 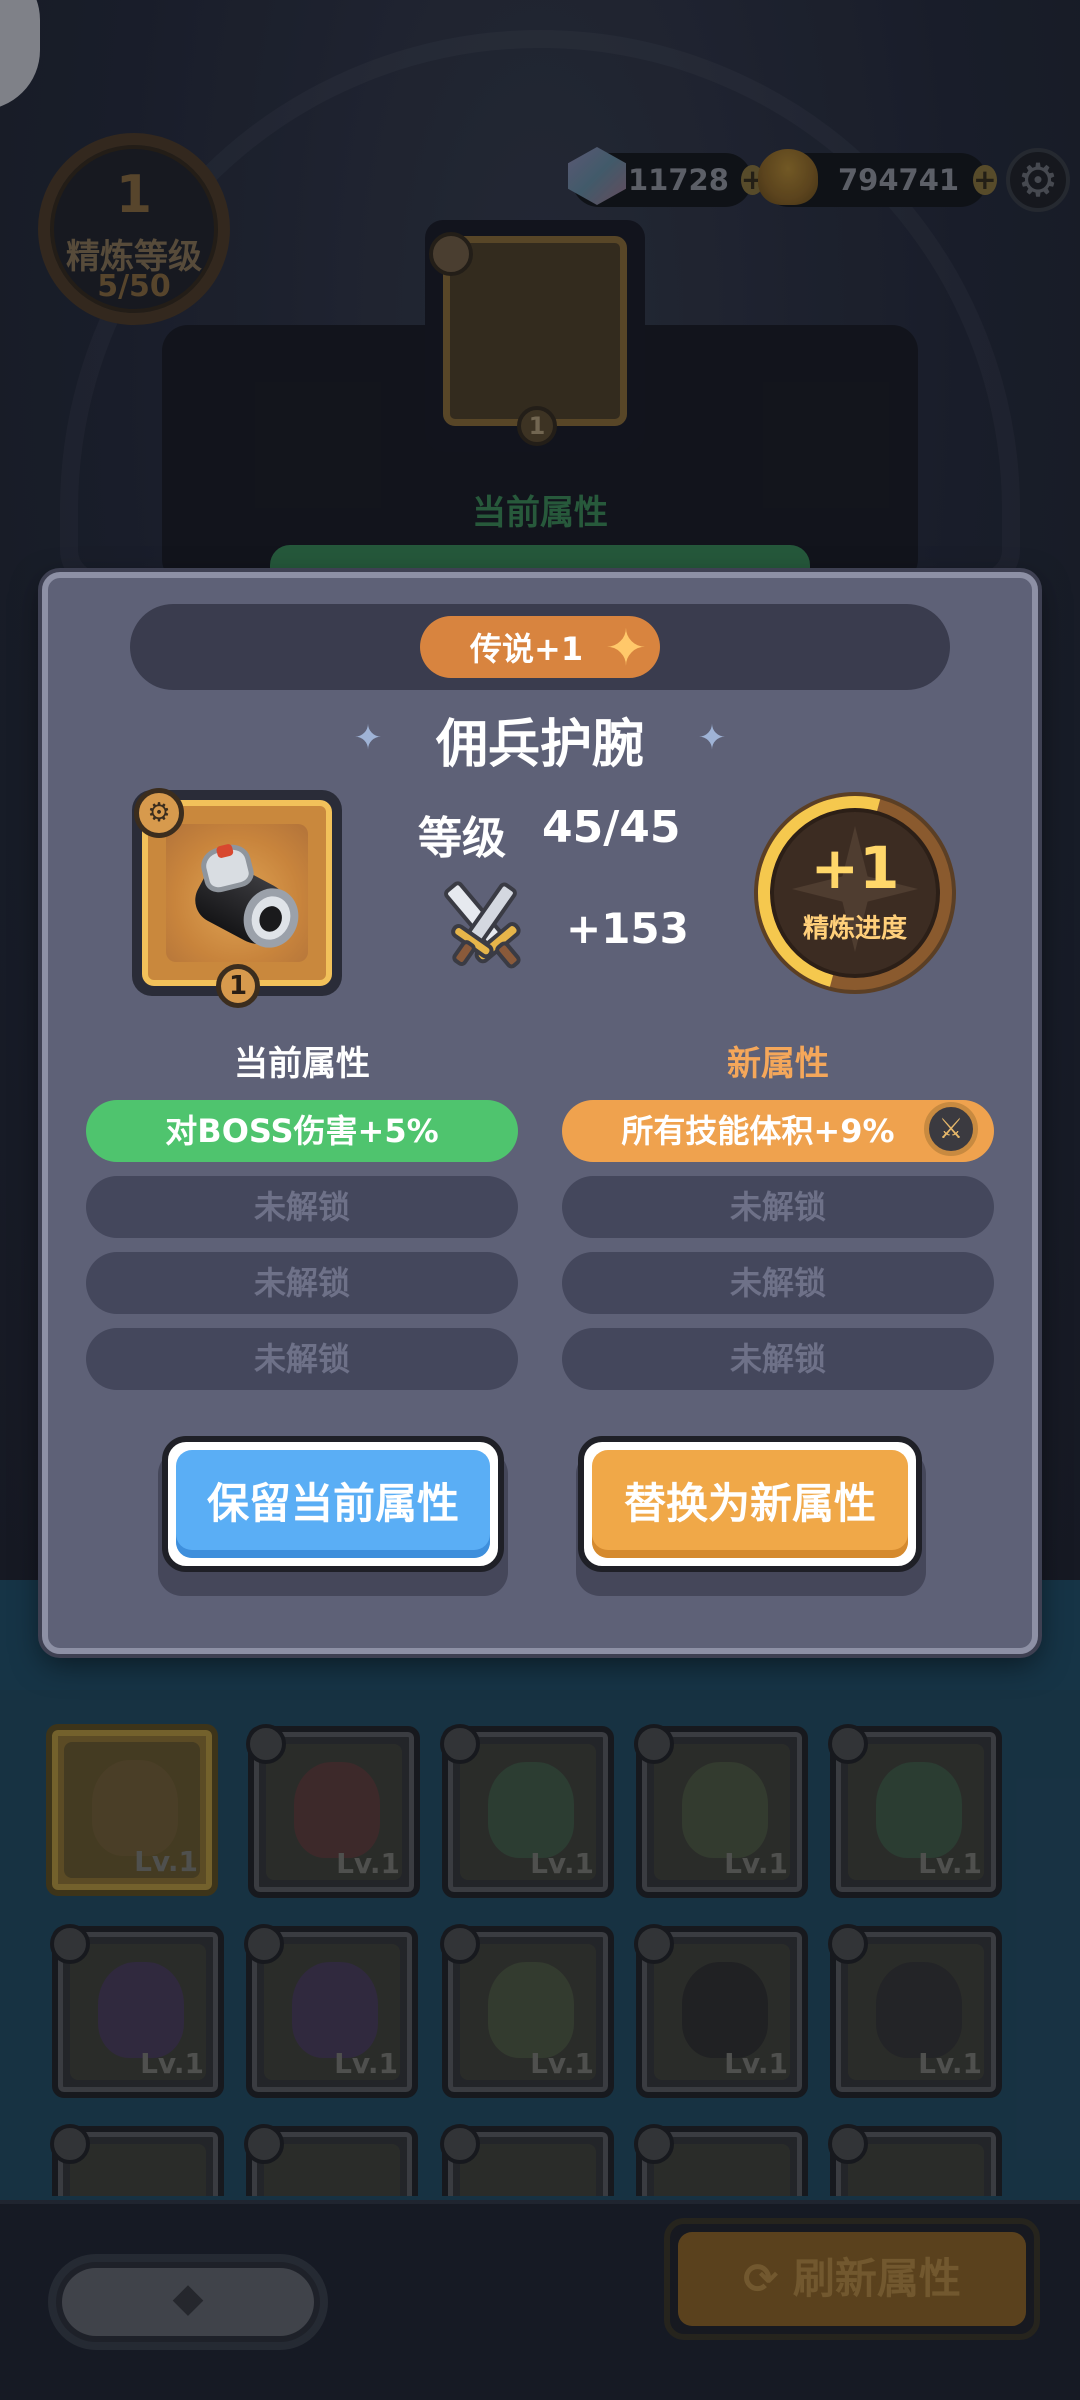 I want to click on new-attributes-title: 新属性, so click(x=778, y=1064).